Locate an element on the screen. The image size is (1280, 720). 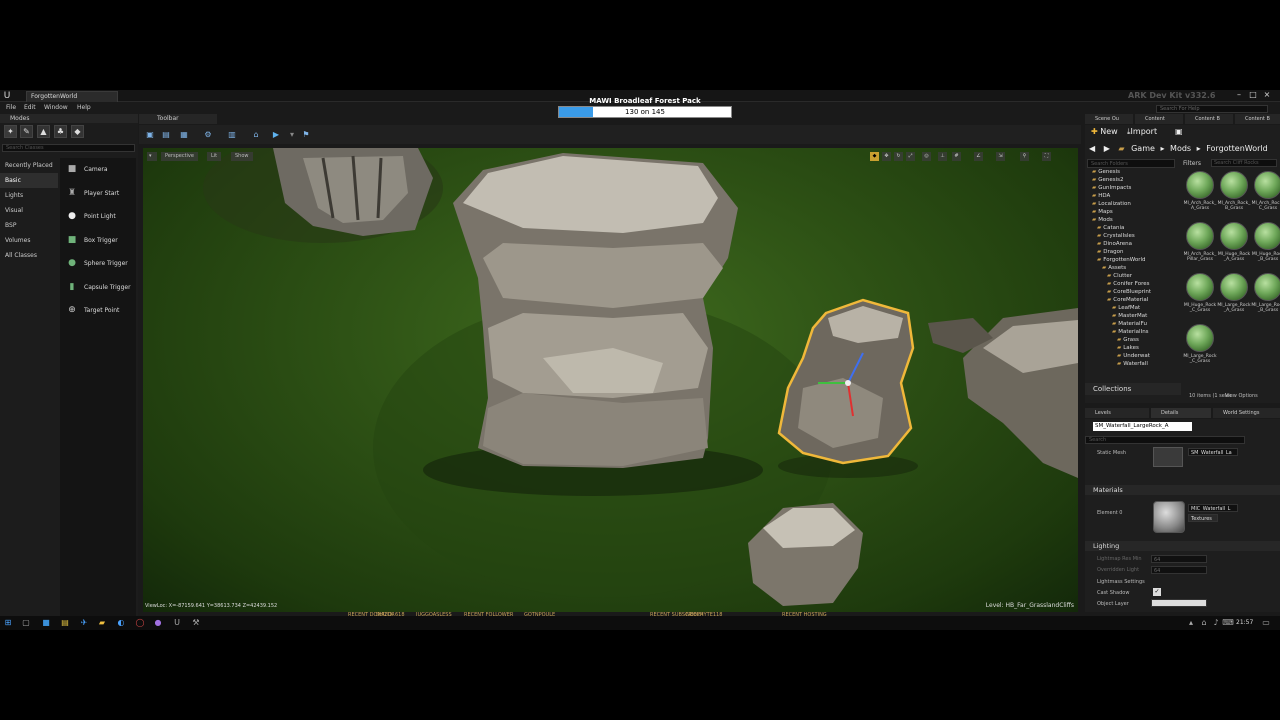
help-search-input: Search For Help is located at coordinates (1212, 109).